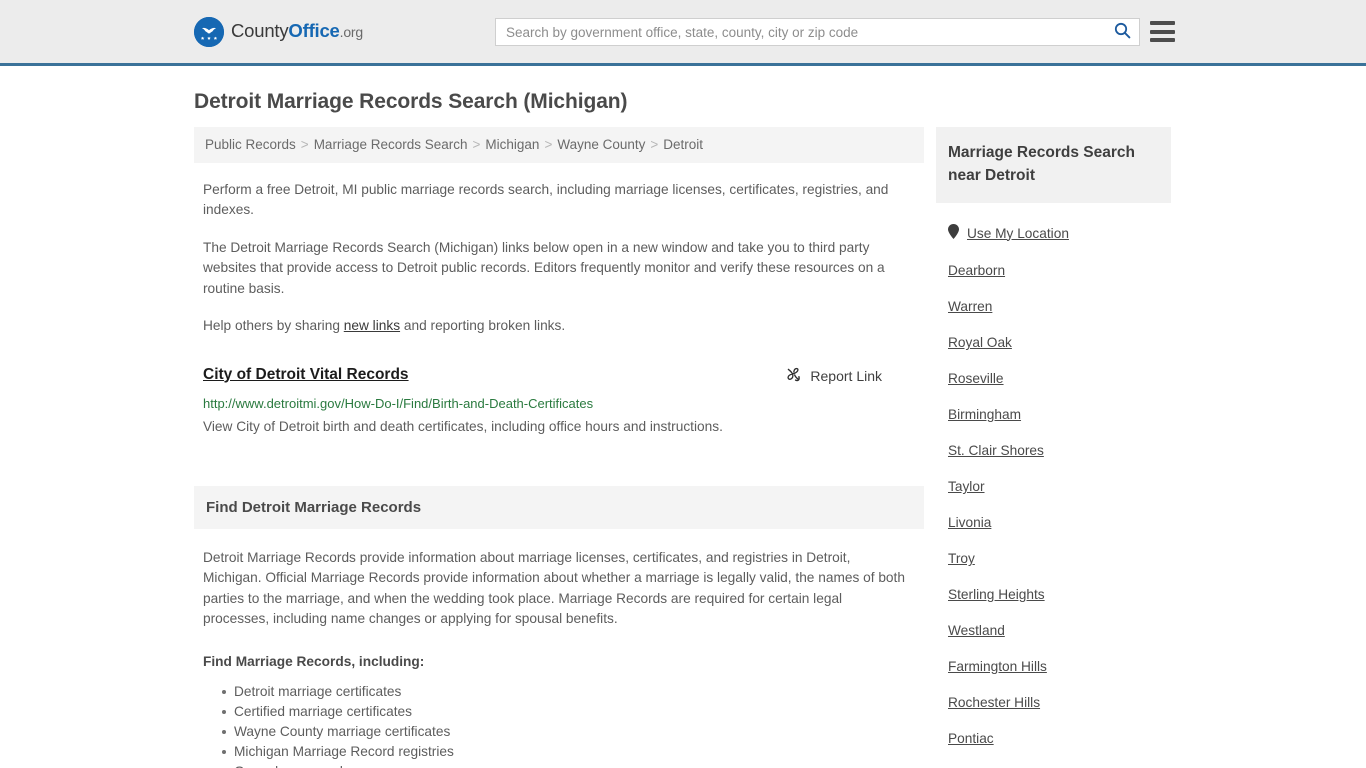 The image size is (1366, 768). I want to click on sidebar-city-birmingham: Birmingham, so click(1053, 414).